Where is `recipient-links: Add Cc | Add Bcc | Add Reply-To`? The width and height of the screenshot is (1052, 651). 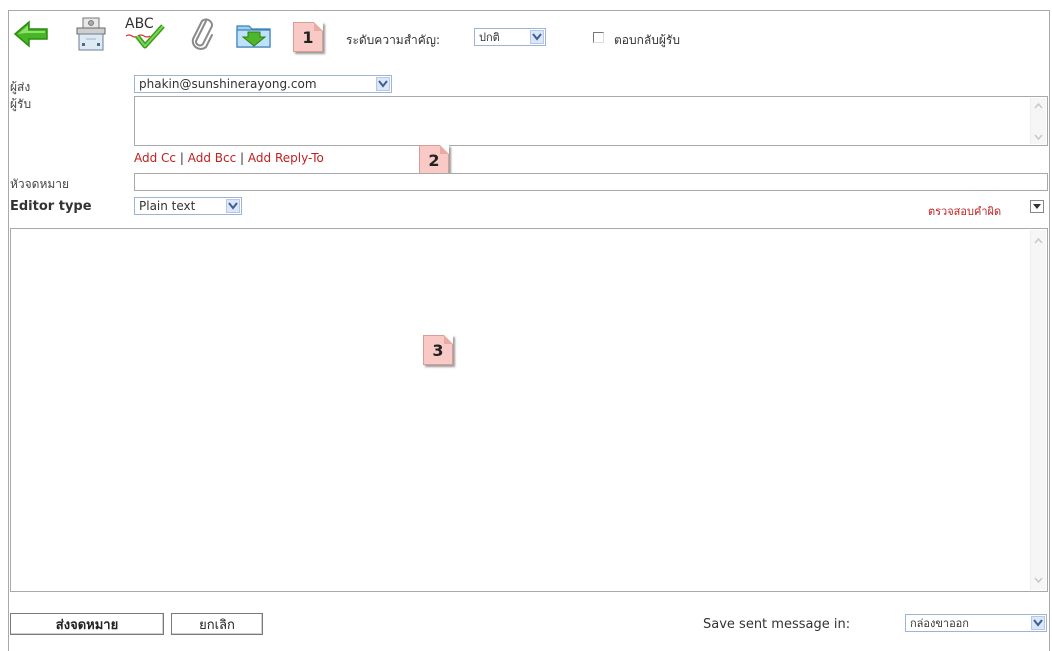
recipient-links: Add Cc | Add Bcc | Add Reply-To is located at coordinates (229, 158).